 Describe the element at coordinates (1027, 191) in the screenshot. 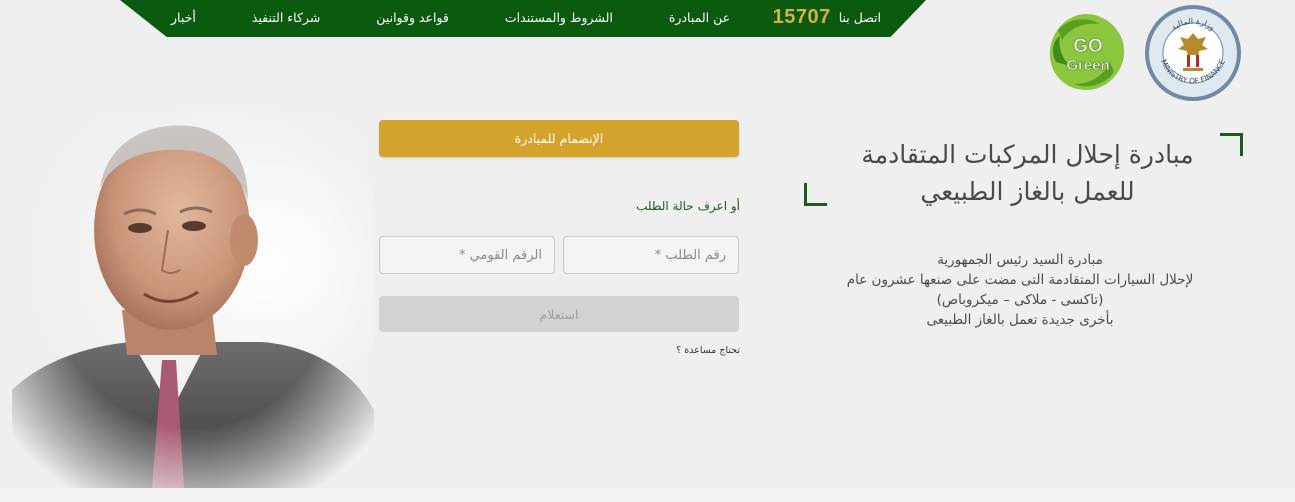

I see `title-line-2: للعمل بالغاز الطبيعي` at that location.